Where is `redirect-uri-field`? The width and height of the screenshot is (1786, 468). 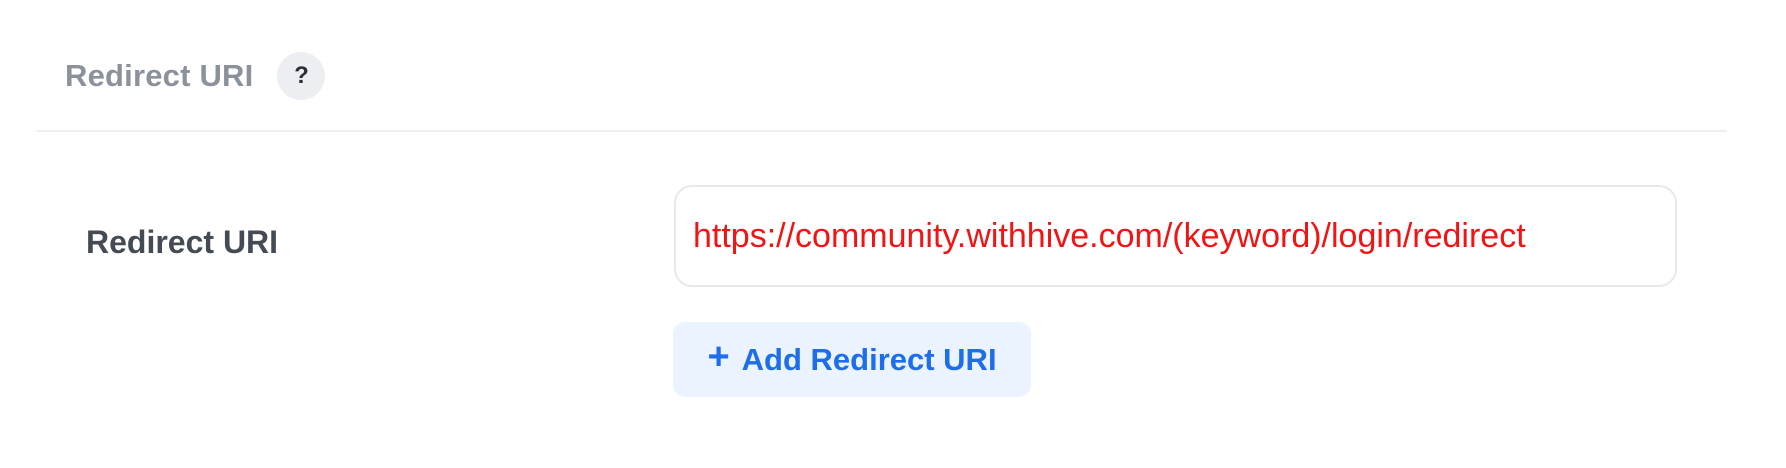
redirect-uri-field is located at coordinates (1175, 236).